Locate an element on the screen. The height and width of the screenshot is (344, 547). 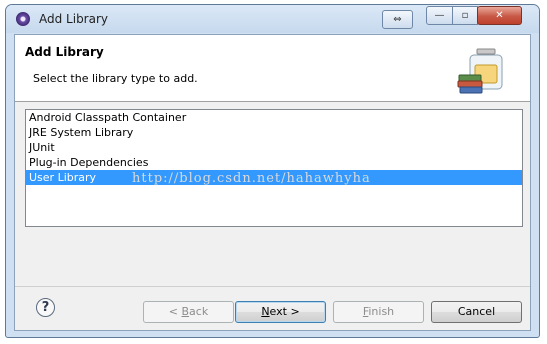
window-title: Add Library is located at coordinates (74, 19).